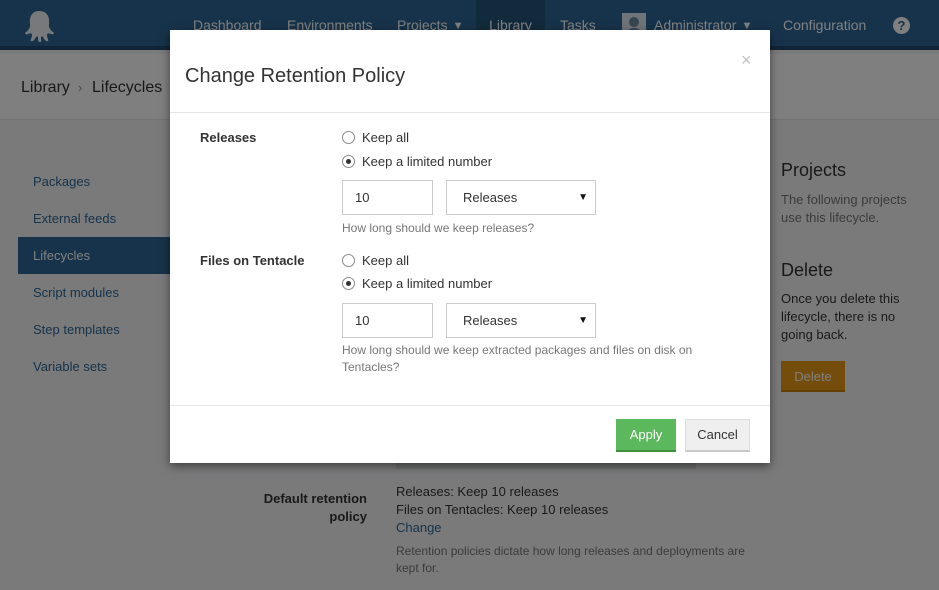 The height and width of the screenshot is (590, 939). What do you see at coordinates (470, 71) in the screenshot?
I see `modal-header: Change Retention Policy ×` at bounding box center [470, 71].